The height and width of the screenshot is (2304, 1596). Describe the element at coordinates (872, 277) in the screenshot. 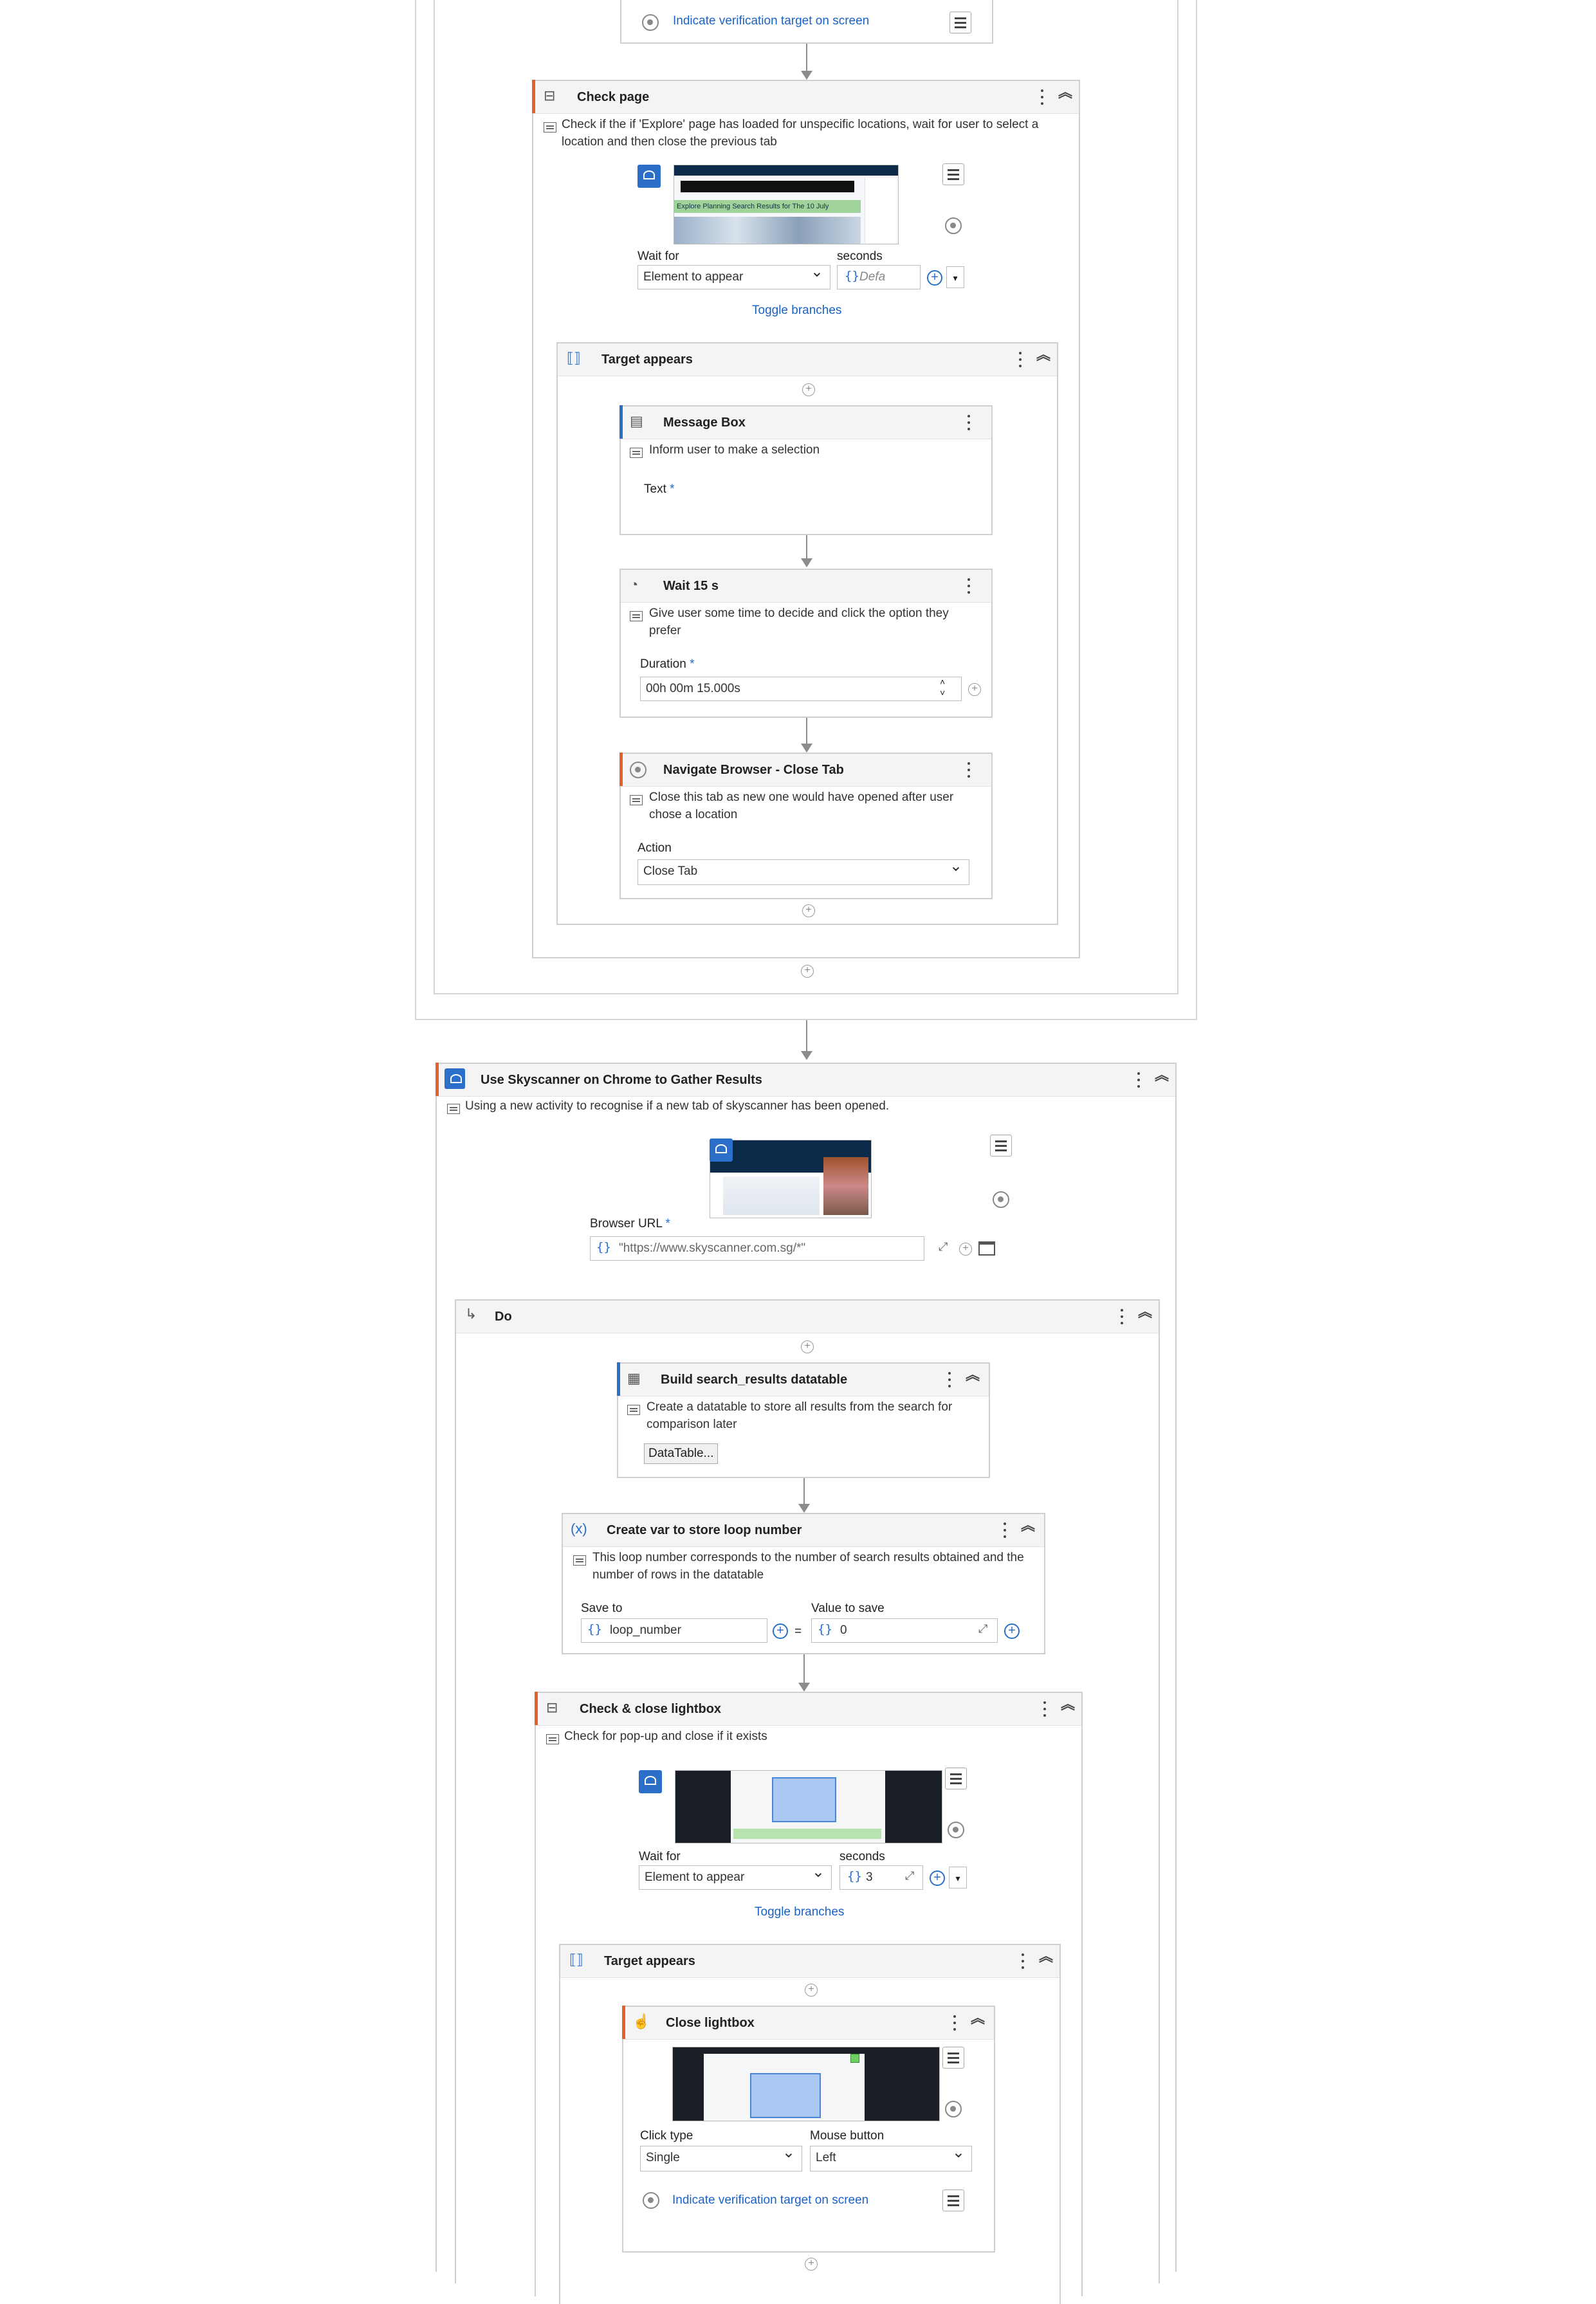

I see `seconds-value: Defa` at that location.